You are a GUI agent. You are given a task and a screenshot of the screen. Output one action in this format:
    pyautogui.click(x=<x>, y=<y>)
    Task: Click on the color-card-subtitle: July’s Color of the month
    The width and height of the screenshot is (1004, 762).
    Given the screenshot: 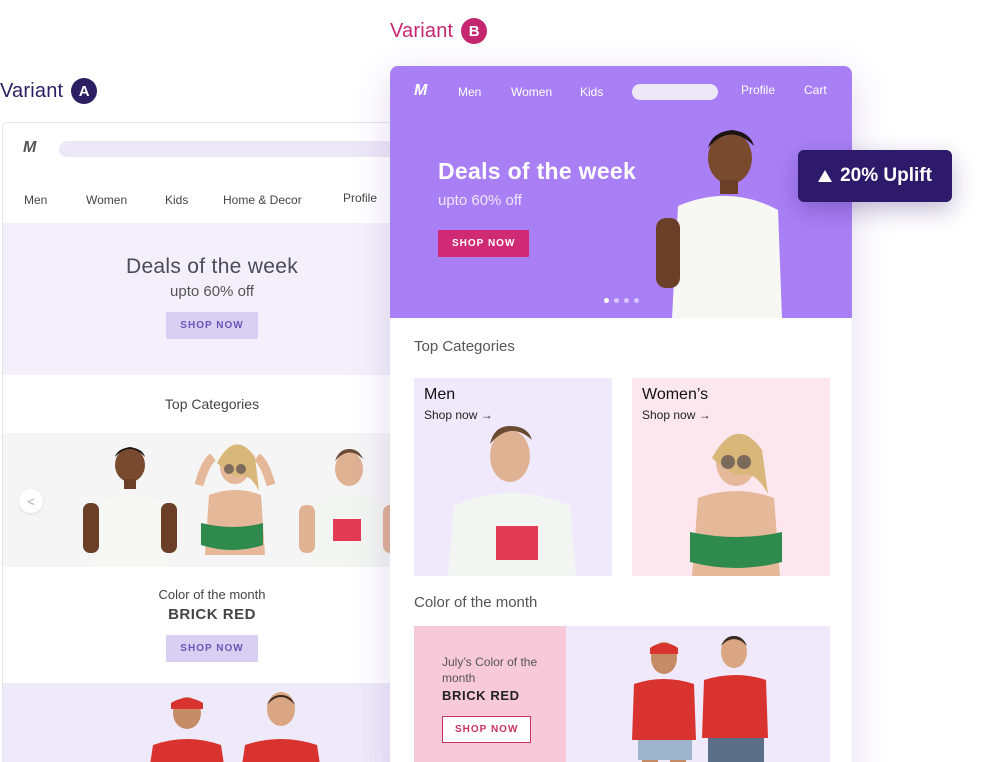 What is the action you would take?
    pyautogui.click(x=490, y=670)
    